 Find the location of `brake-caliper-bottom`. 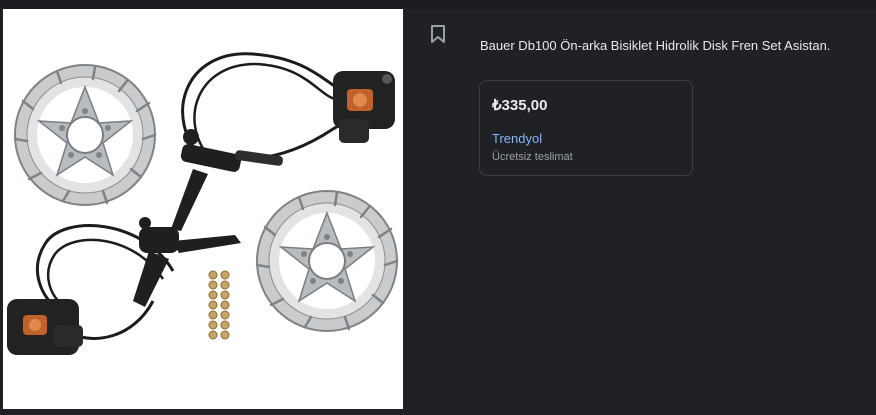

brake-caliper-bottom is located at coordinates (45, 327).